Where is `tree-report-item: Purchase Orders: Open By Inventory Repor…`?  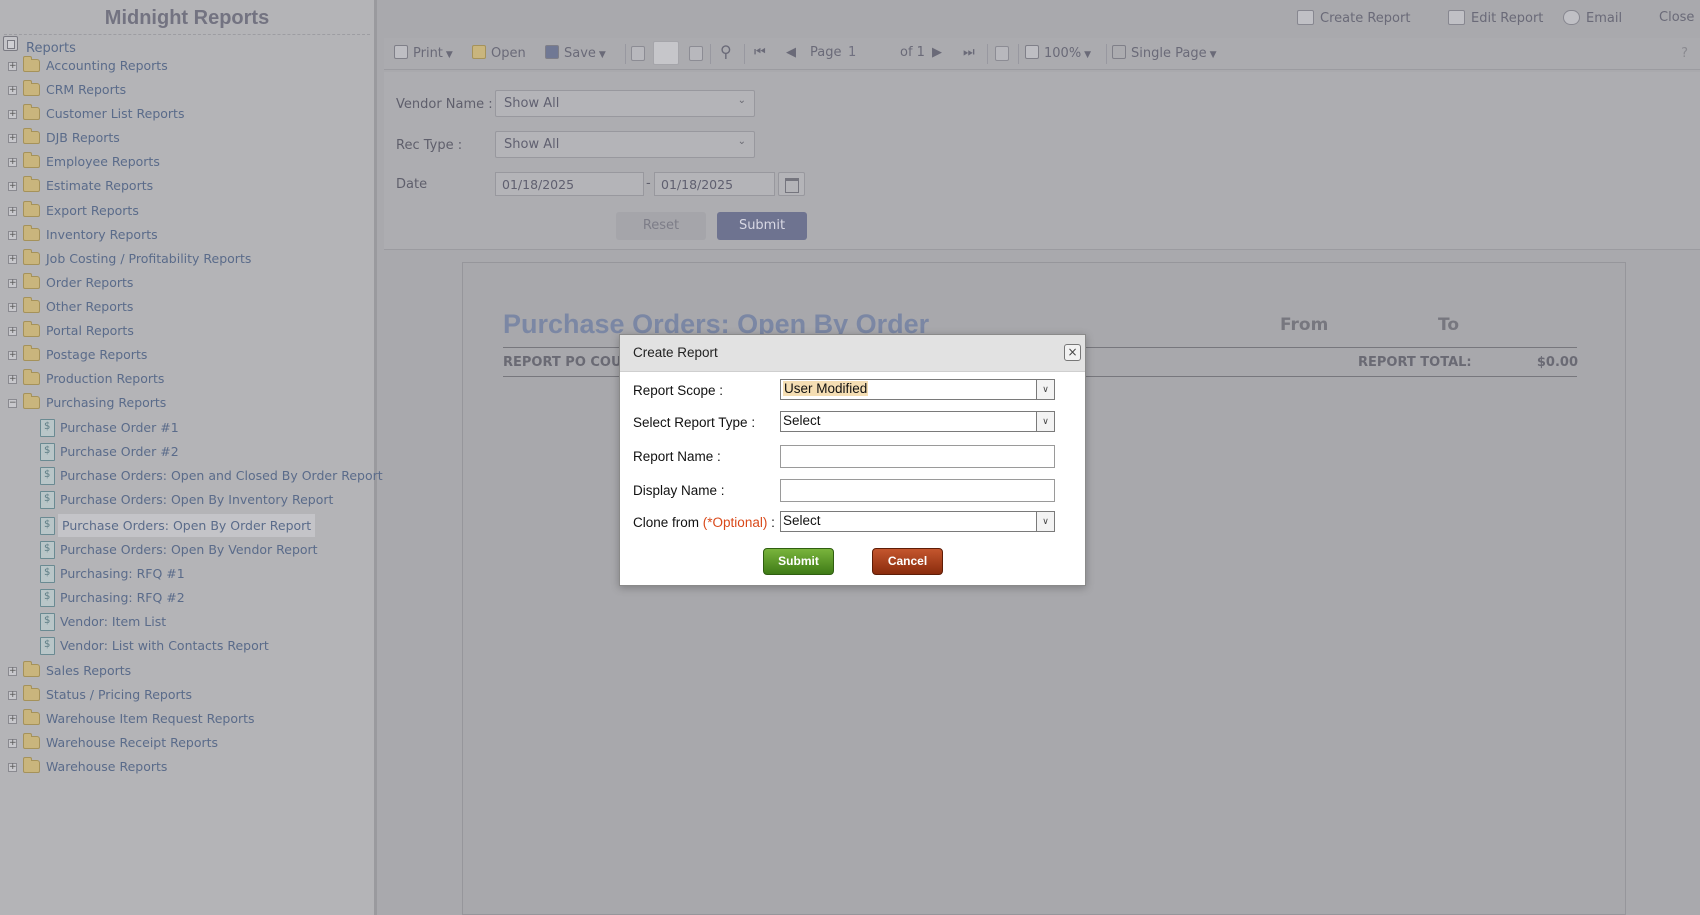 tree-report-item: Purchase Orders: Open By Inventory Repor… is located at coordinates (188, 502).